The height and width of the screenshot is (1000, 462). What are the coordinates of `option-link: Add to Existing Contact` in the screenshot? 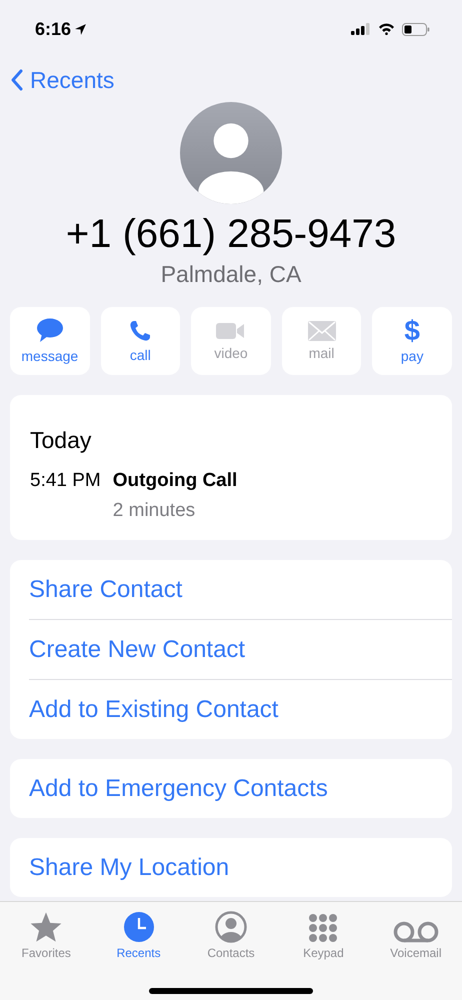 It's located at (240, 709).